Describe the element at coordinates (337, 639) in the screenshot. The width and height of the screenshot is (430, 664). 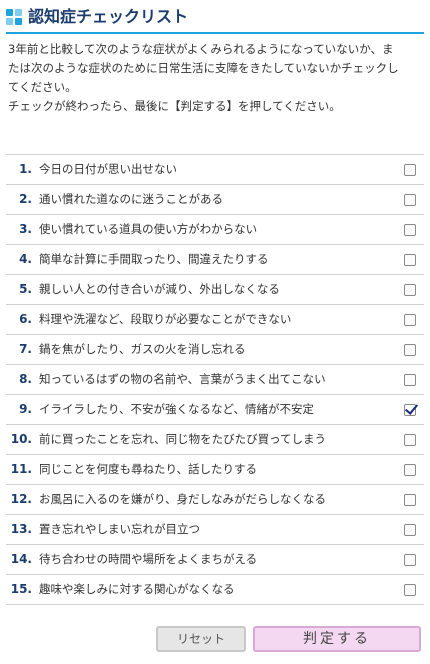
I see `judge-button: 判定する` at that location.